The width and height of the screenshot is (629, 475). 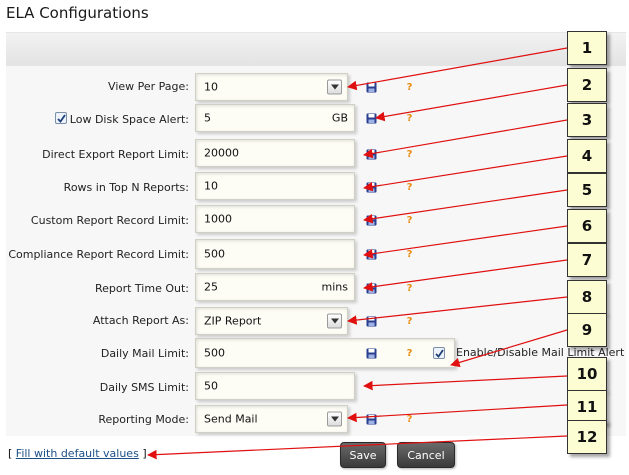 I want to click on callout-12: 12, so click(x=587, y=437).